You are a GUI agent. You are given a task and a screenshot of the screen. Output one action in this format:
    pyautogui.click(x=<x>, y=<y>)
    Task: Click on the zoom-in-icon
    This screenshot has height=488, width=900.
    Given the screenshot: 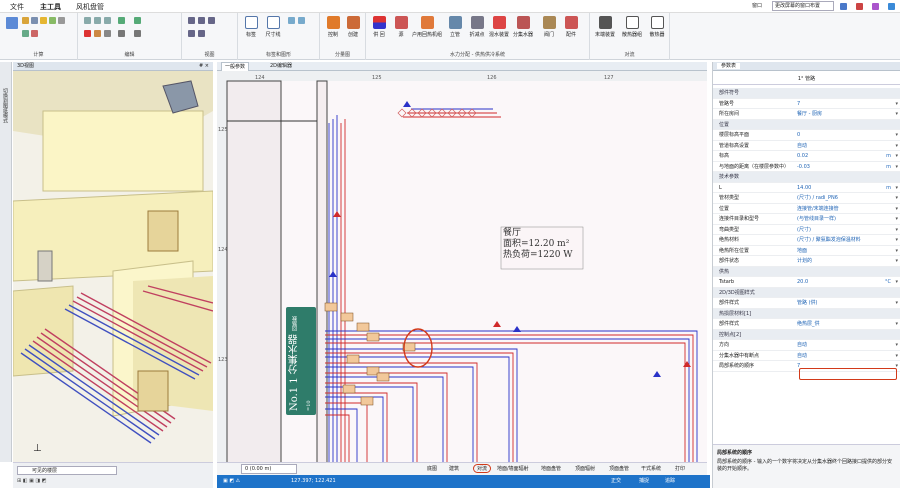 What is the action you would take?
    pyautogui.click(x=191, y=20)
    